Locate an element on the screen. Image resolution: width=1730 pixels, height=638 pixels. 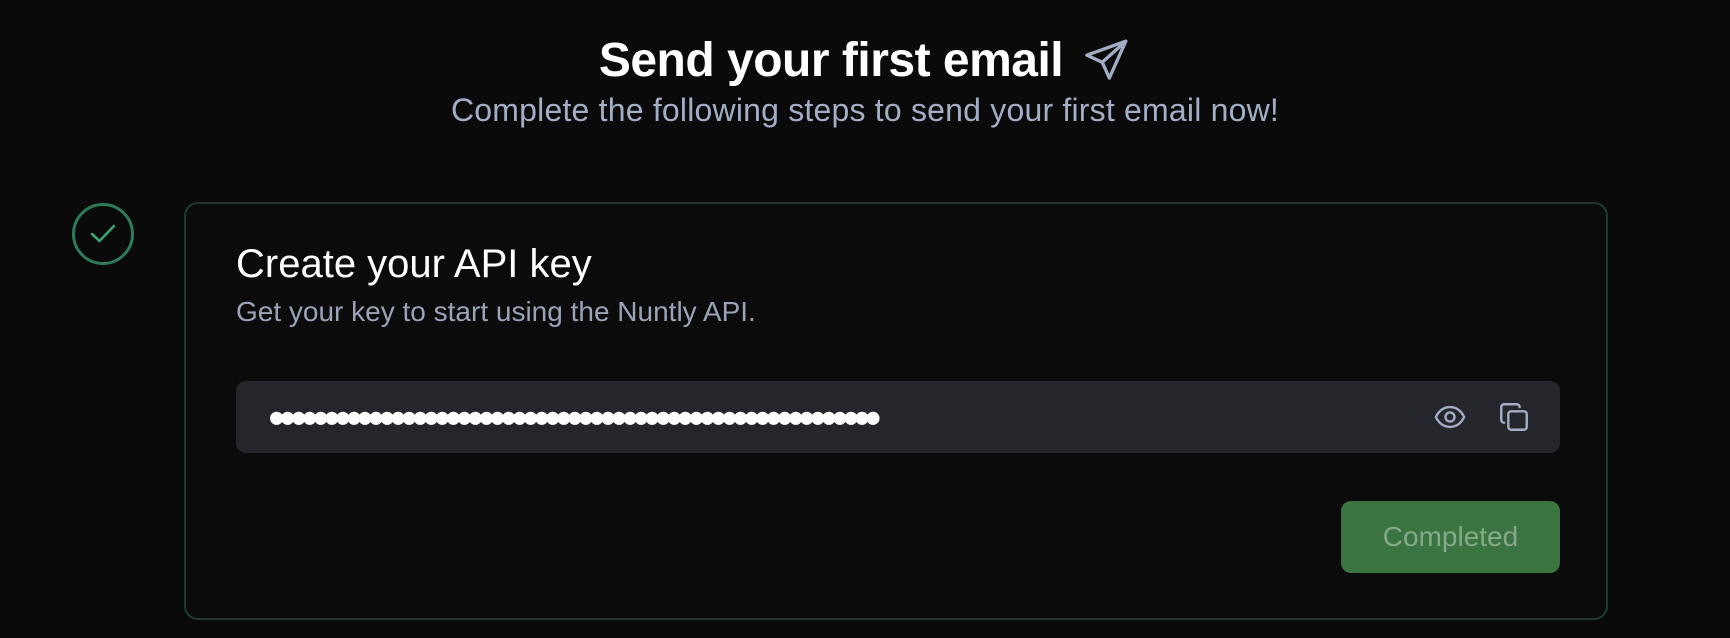
copy-icon is located at coordinates (1514, 417).